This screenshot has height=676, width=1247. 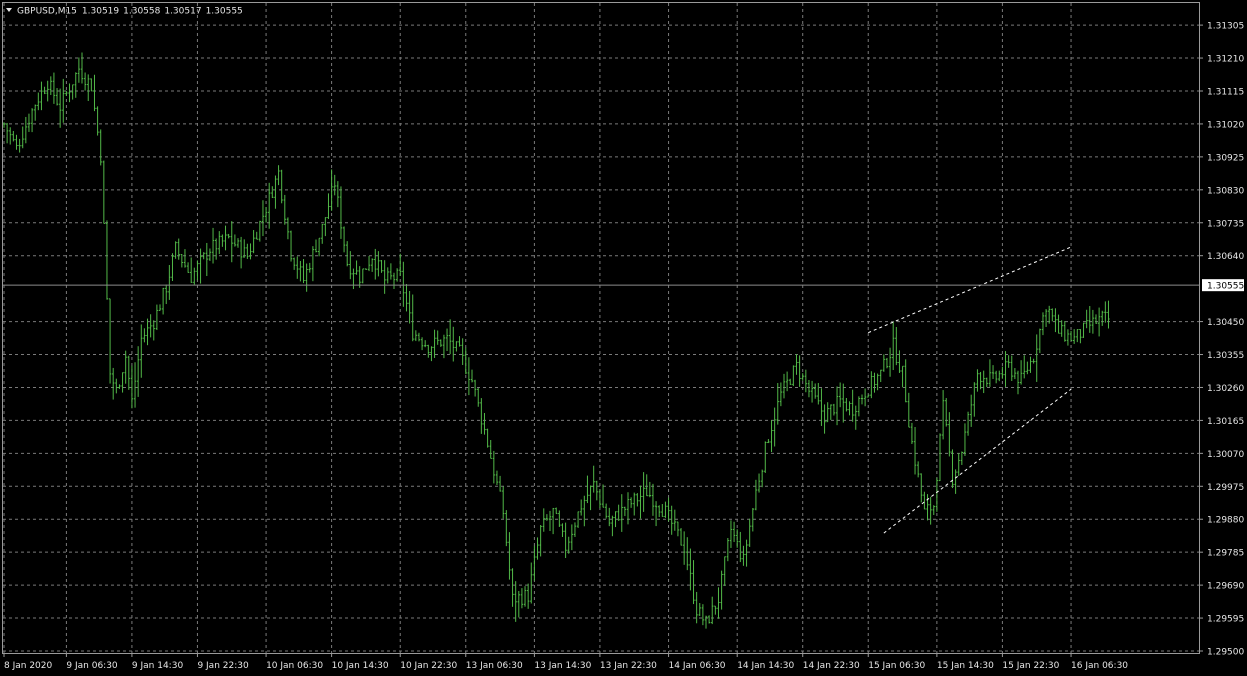 I want to click on x-tick-label-7: 13 Jan 06:30, so click(x=494, y=666).